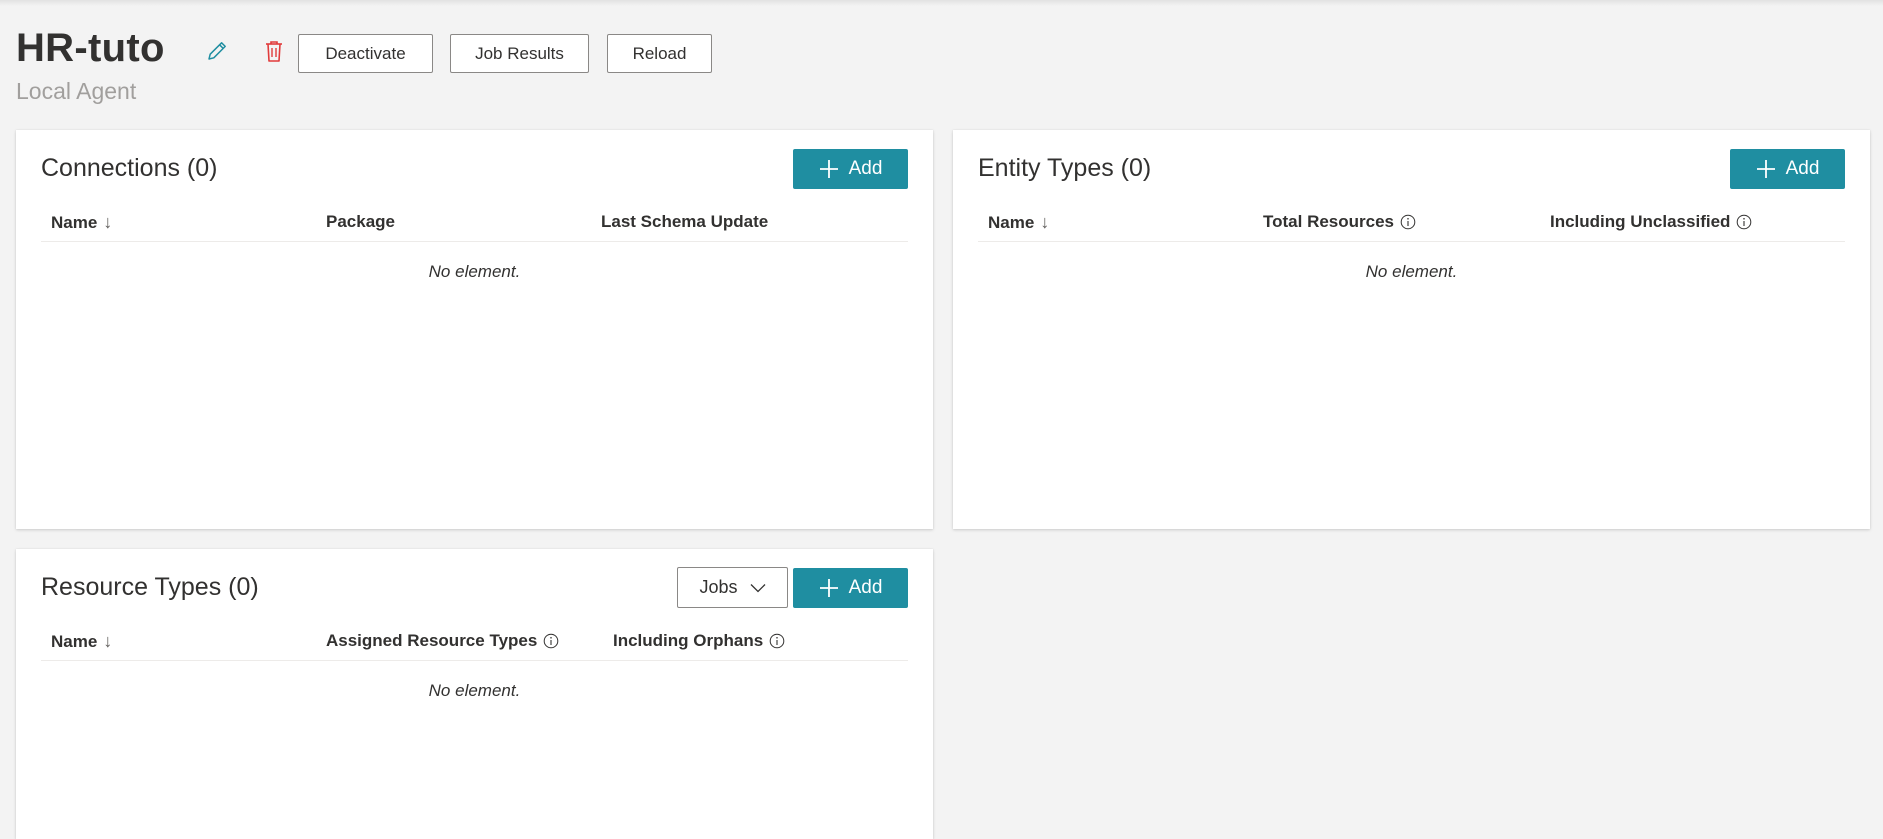 The image size is (1883, 839). I want to click on column-header-total-resources: Total Resources, so click(1339, 222).